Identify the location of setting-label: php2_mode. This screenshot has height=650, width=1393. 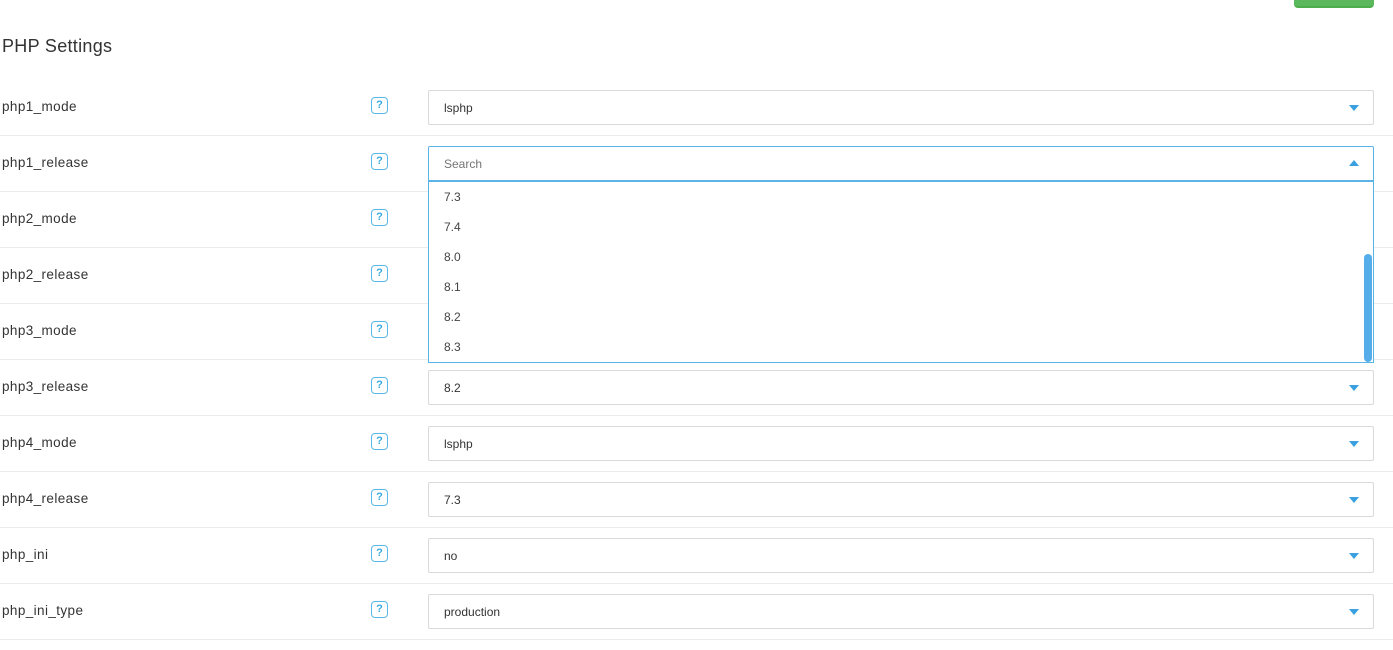
(39, 218).